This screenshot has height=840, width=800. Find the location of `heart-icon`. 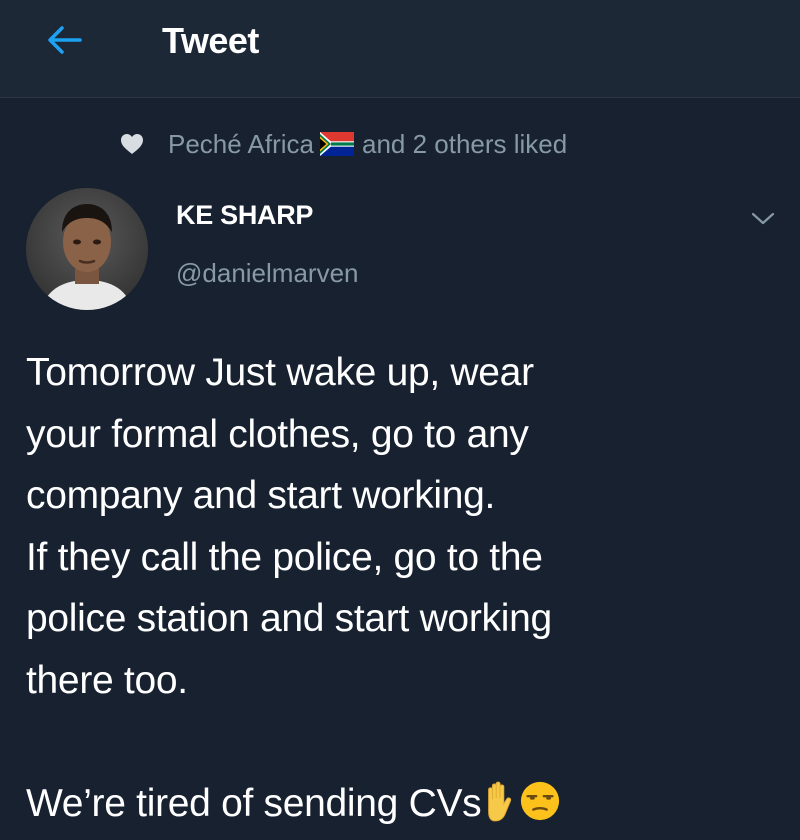

heart-icon is located at coordinates (132, 144).